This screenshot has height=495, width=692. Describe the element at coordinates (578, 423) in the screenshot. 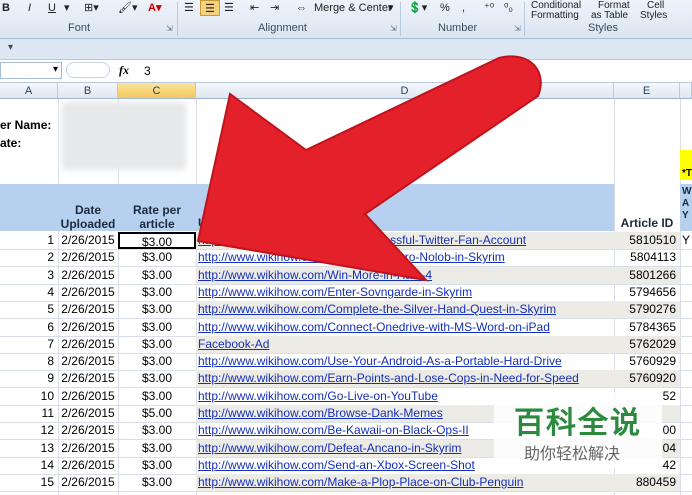

I see `watermark-title: 百科全说` at that location.